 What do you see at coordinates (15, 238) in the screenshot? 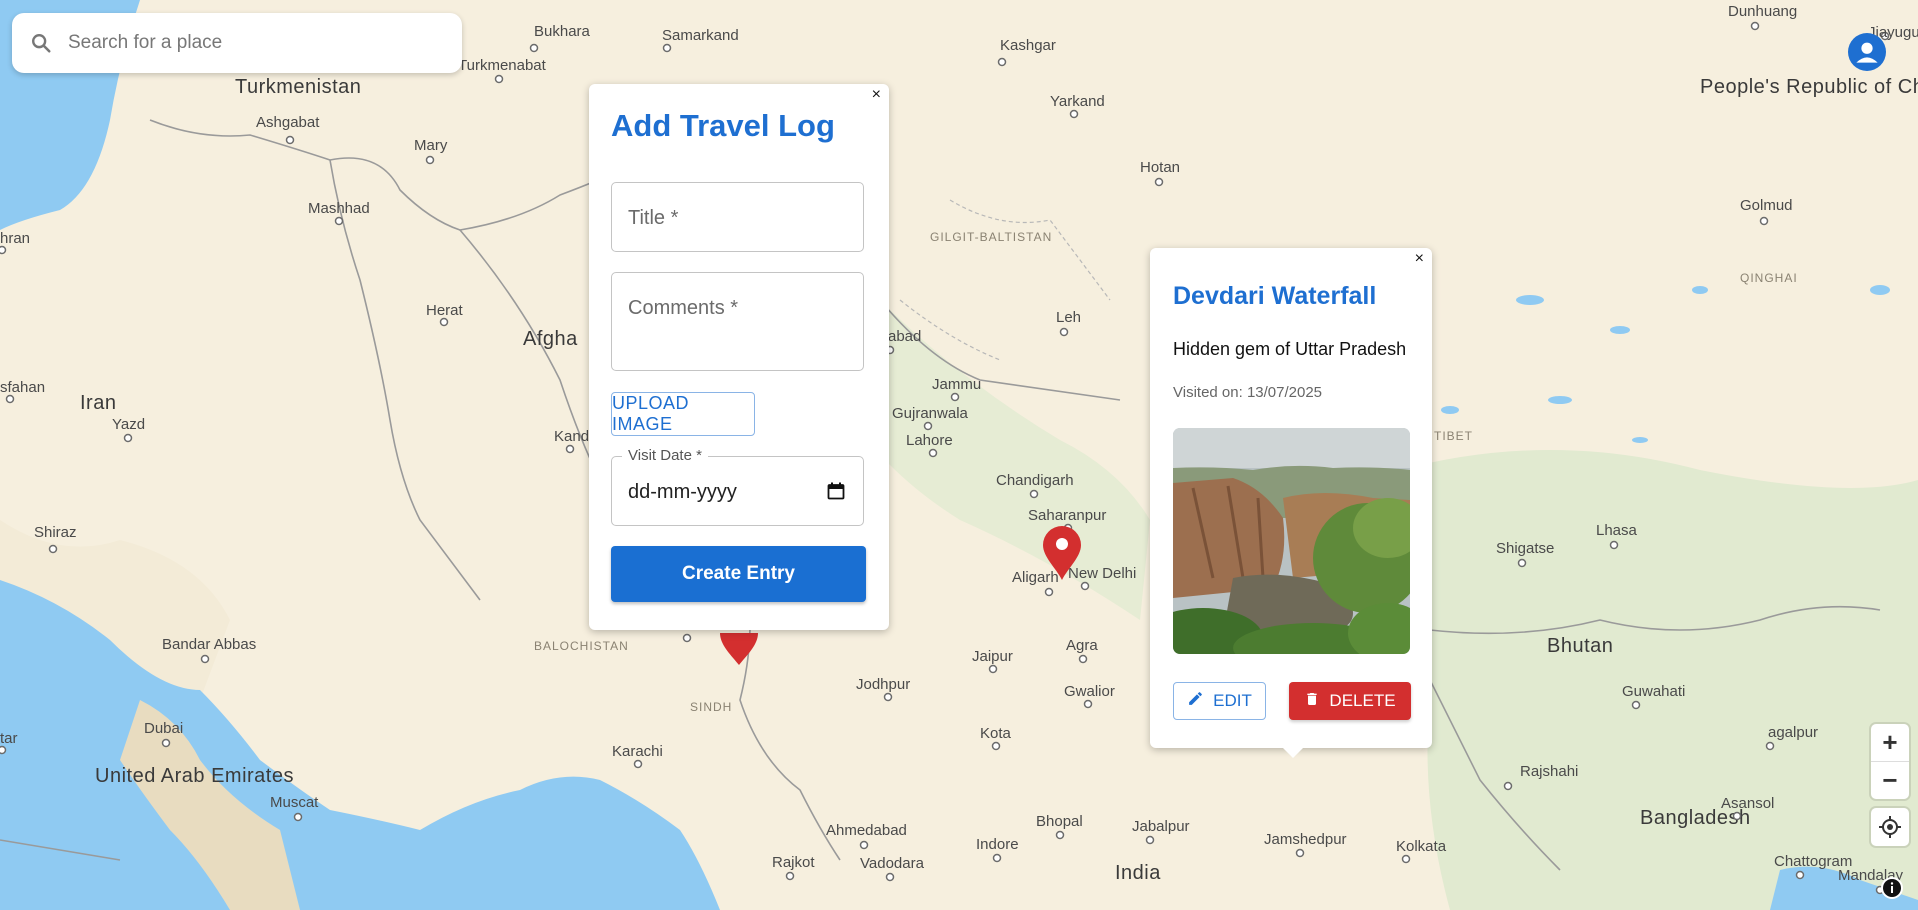
I see `city-label: hran` at bounding box center [15, 238].